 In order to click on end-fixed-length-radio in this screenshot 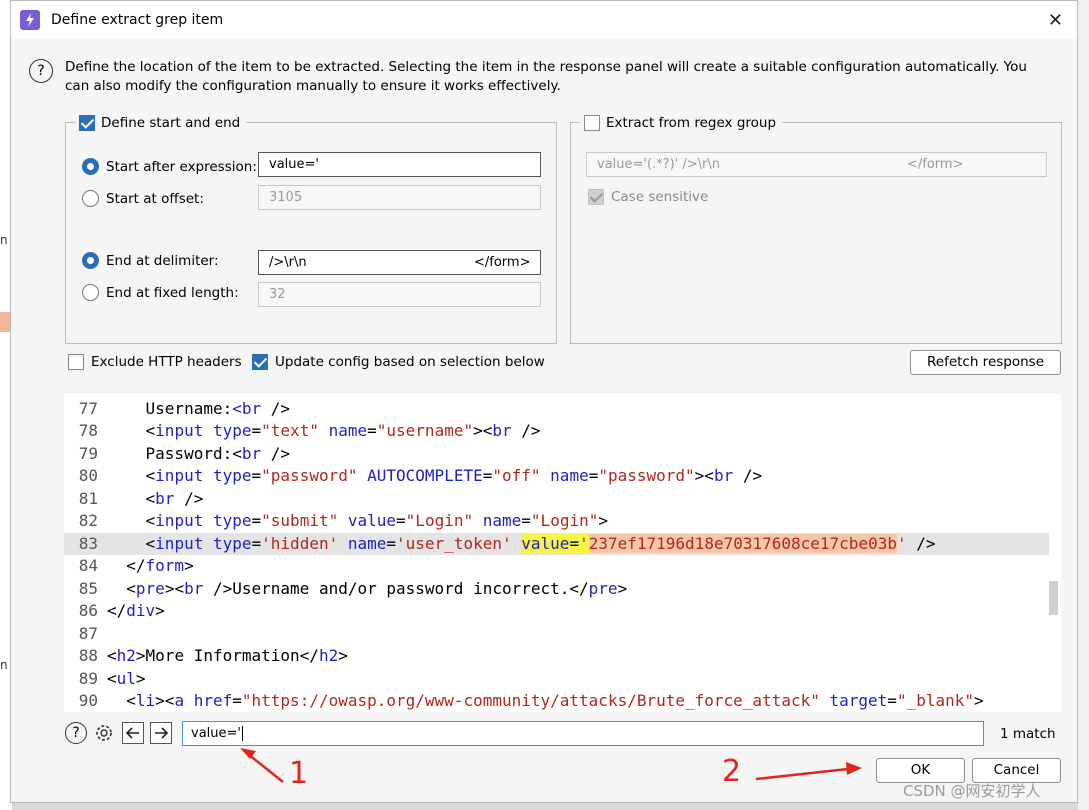, I will do `click(90, 292)`.